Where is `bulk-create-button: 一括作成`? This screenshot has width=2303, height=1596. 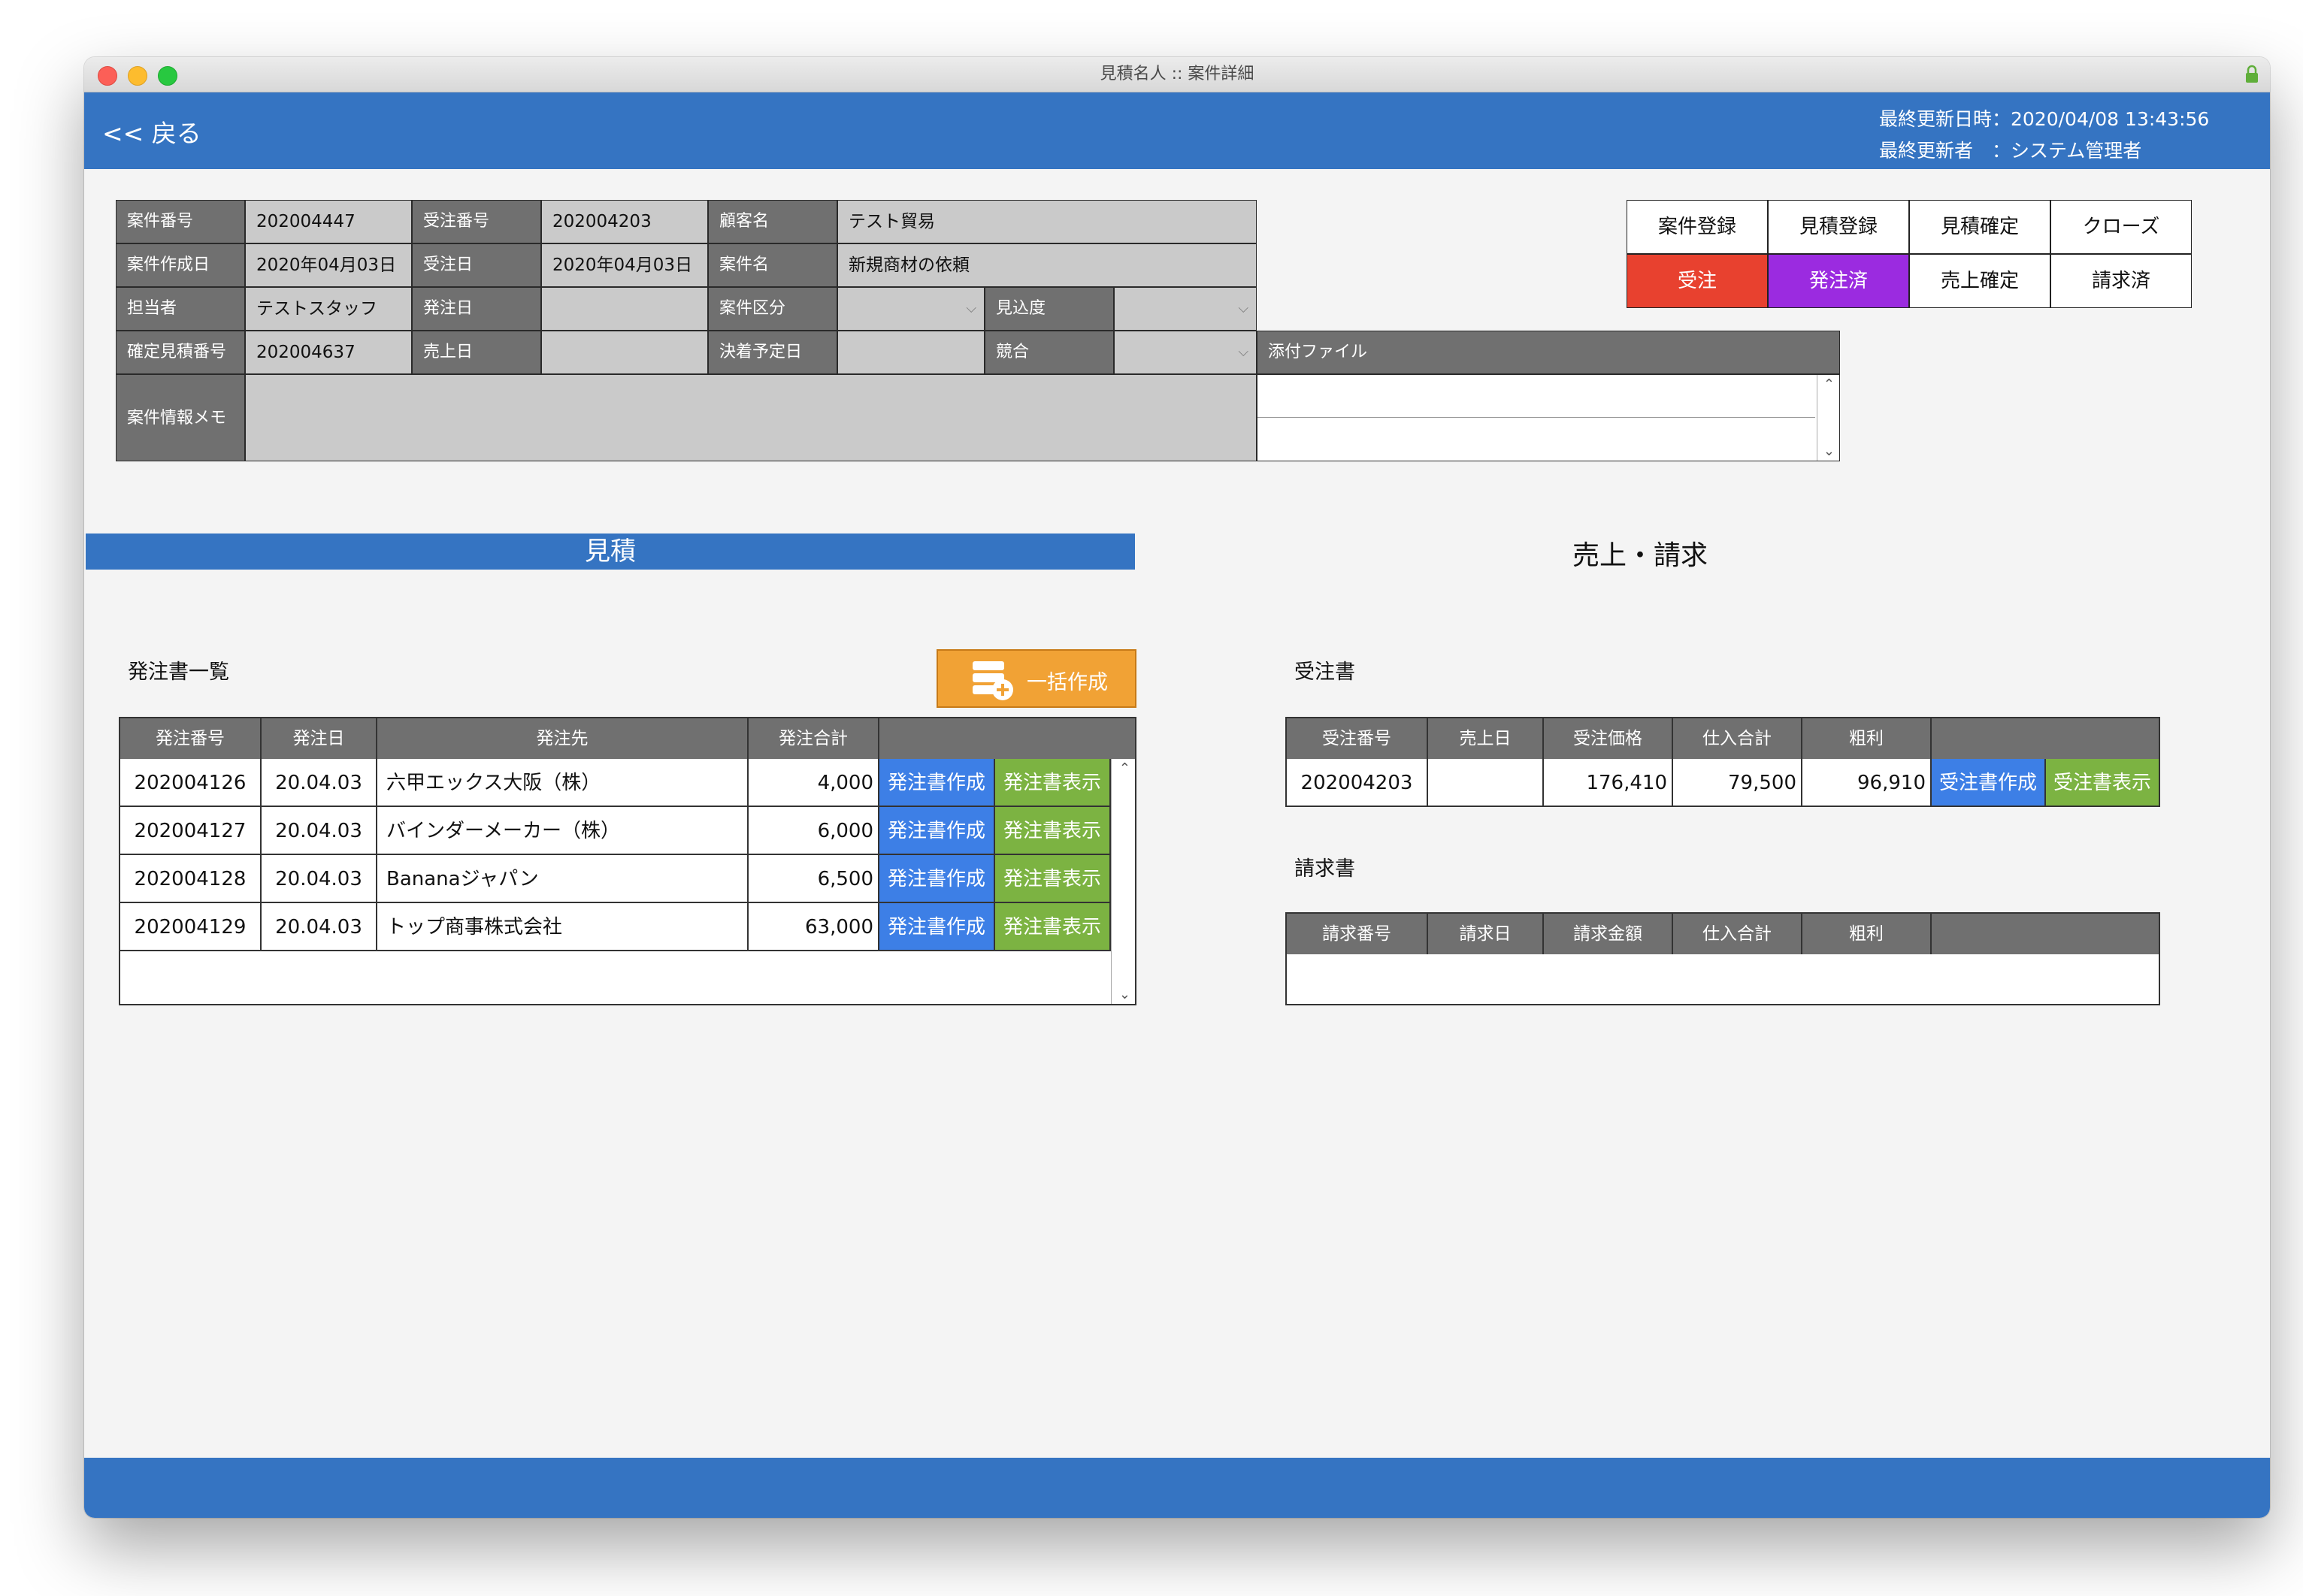 bulk-create-button: 一括作成 is located at coordinates (1036, 678).